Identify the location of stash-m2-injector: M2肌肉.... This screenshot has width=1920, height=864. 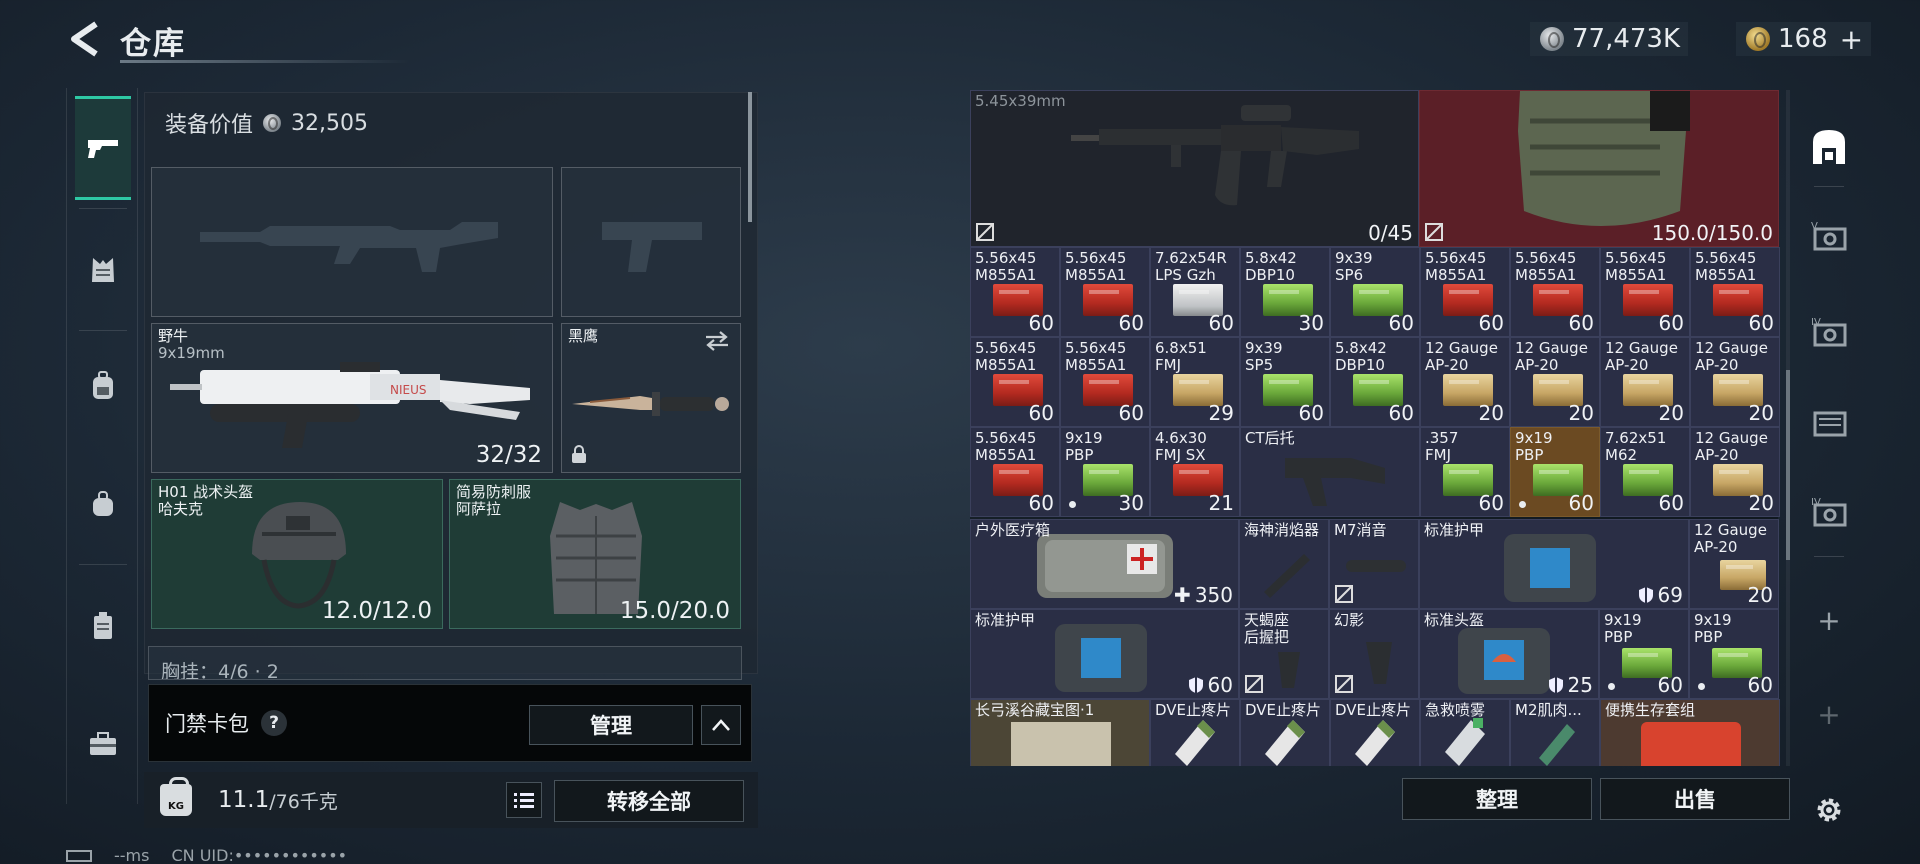
(1555, 732).